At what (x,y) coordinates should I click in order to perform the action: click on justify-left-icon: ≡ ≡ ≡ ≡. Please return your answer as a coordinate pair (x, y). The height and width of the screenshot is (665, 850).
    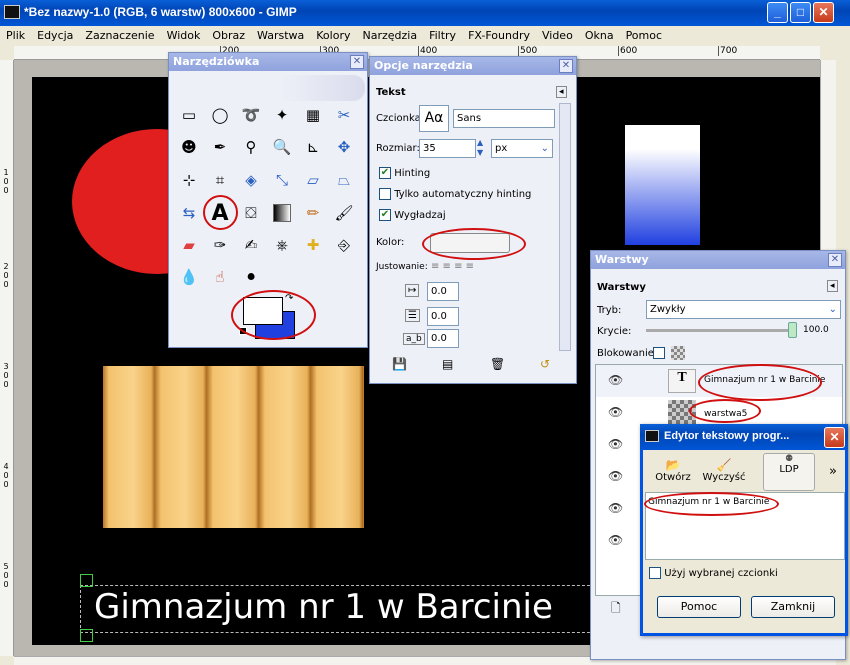
    Looking at the image, I should click on (452, 266).